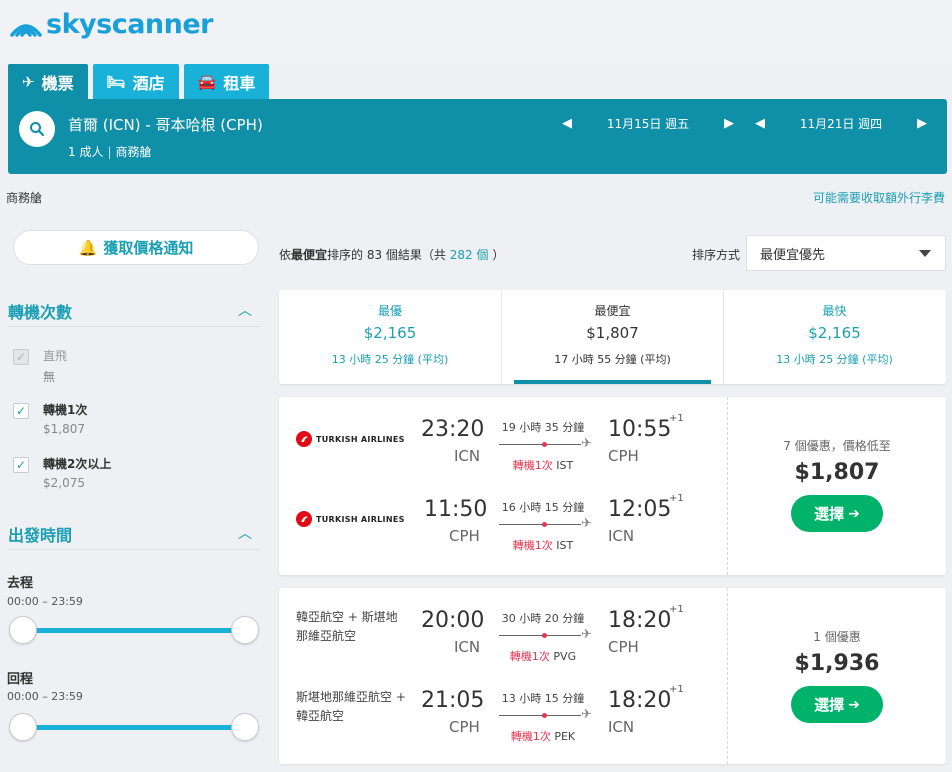 The width and height of the screenshot is (952, 772). What do you see at coordinates (543, 507) in the screenshot?
I see `flight-duration: 16 小時 15 分鐘` at bounding box center [543, 507].